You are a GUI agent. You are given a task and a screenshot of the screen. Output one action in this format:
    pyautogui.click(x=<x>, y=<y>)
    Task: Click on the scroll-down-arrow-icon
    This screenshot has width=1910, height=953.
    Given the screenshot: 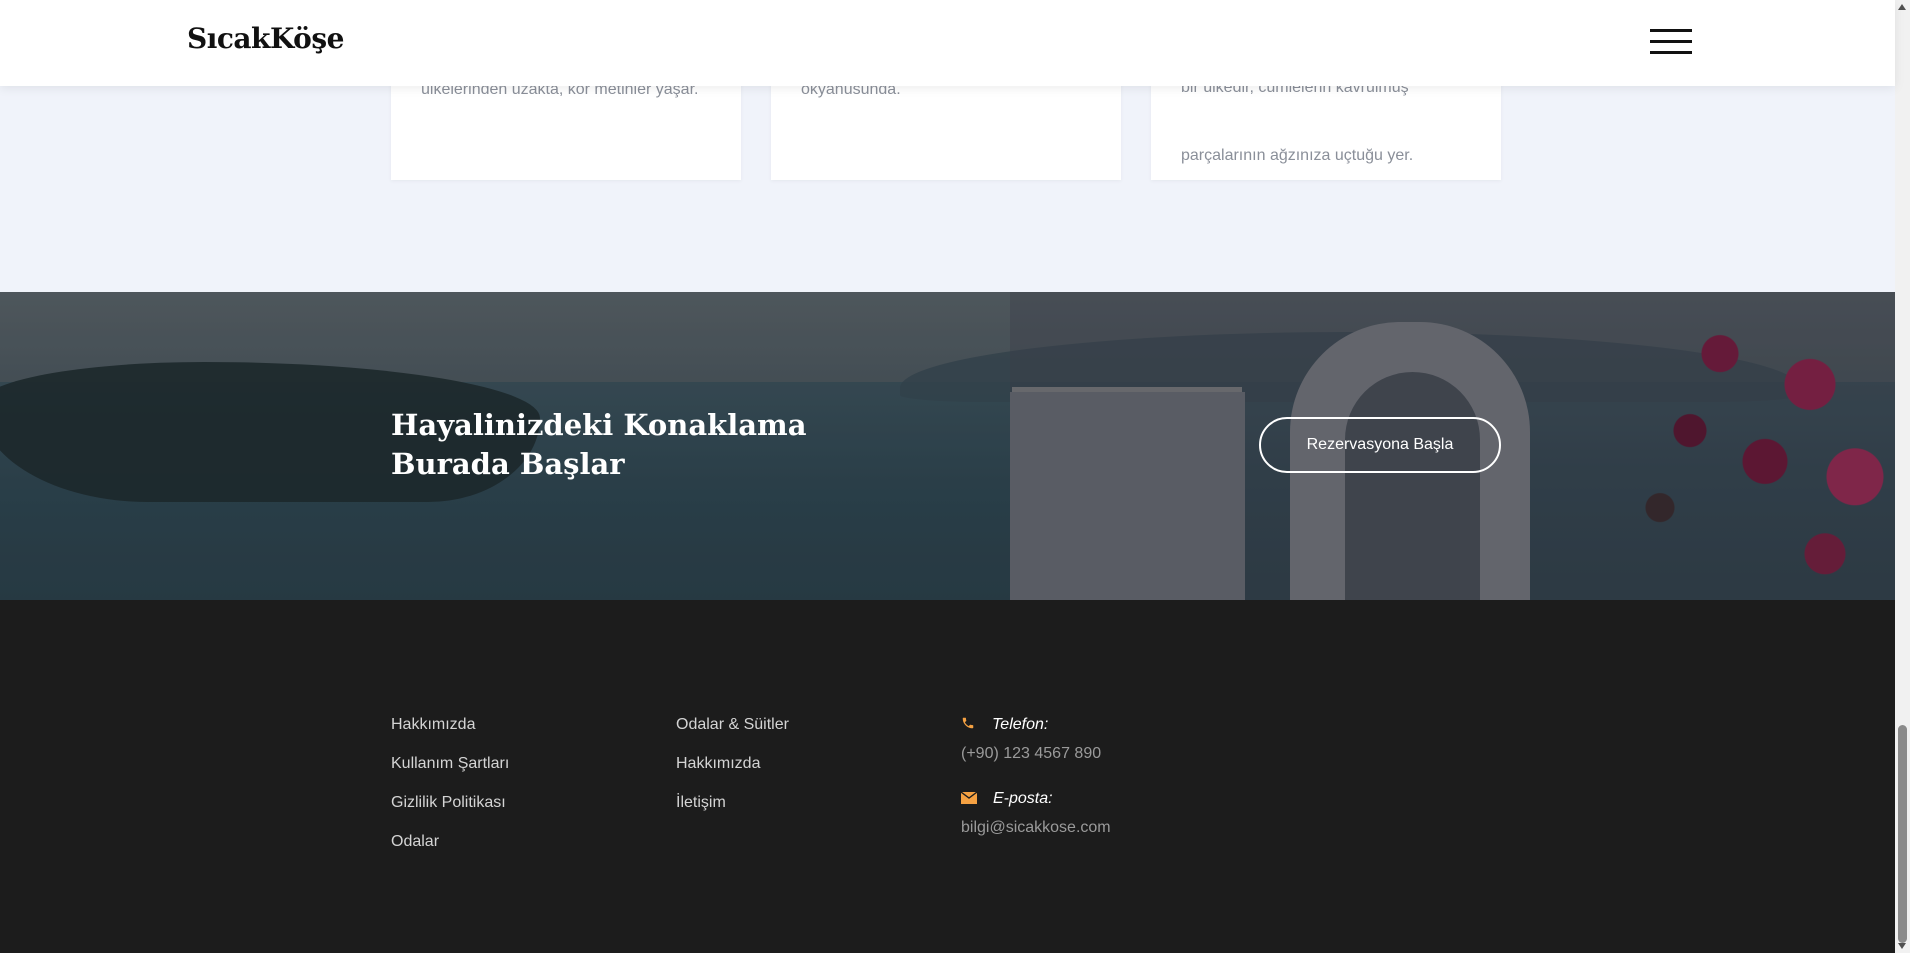 What is the action you would take?
    pyautogui.click(x=1902, y=946)
    